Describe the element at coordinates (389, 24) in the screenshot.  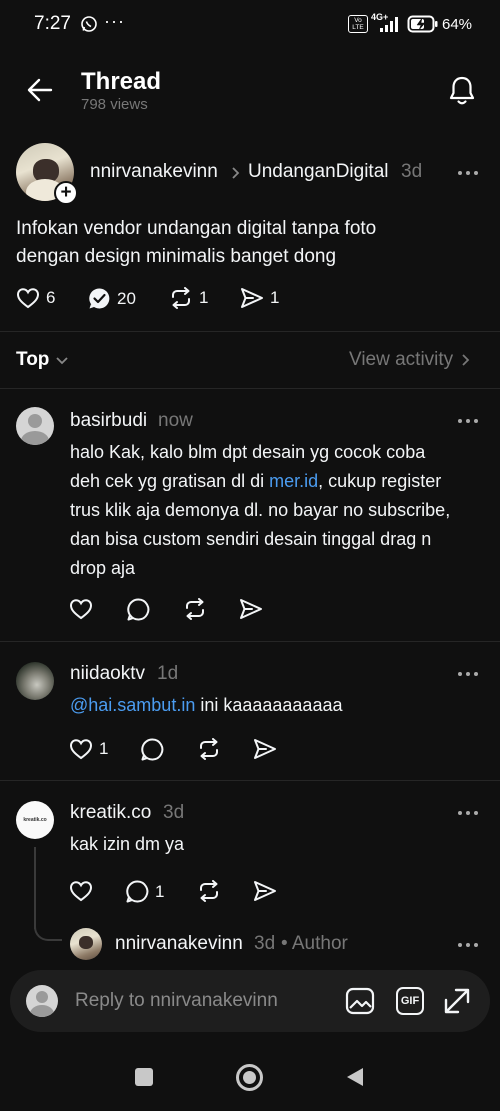
I see `signal-icon` at that location.